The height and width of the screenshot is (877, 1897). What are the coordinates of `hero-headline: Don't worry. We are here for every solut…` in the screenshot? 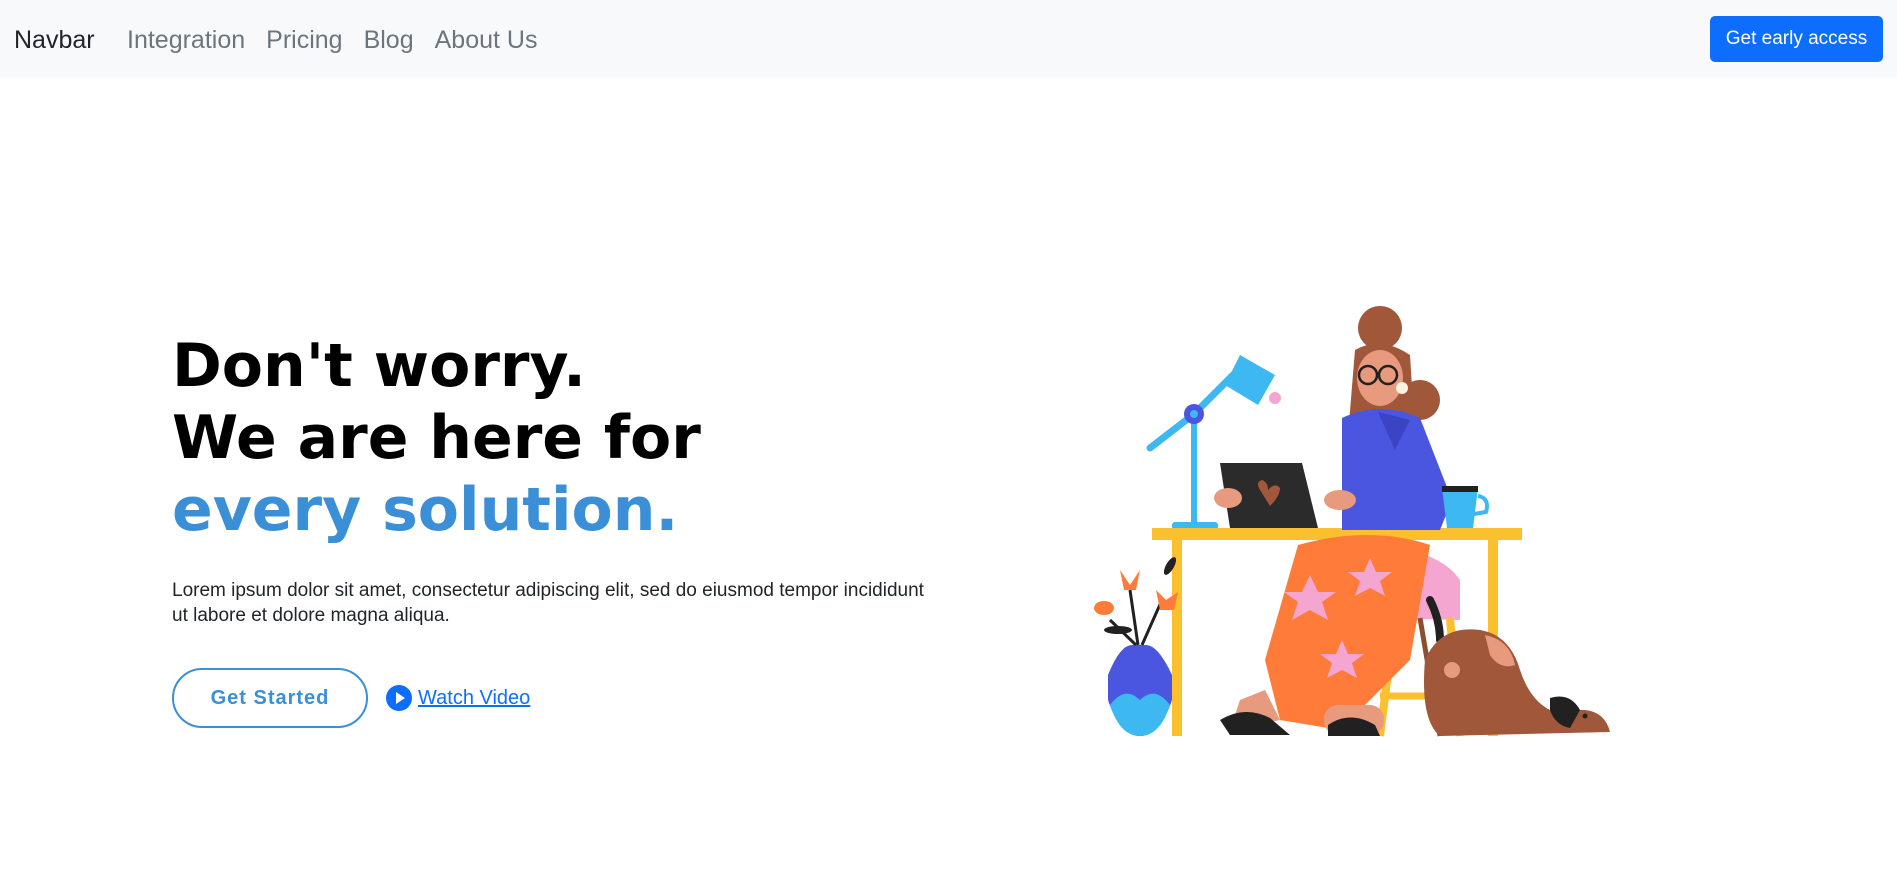 It's located at (552, 438).